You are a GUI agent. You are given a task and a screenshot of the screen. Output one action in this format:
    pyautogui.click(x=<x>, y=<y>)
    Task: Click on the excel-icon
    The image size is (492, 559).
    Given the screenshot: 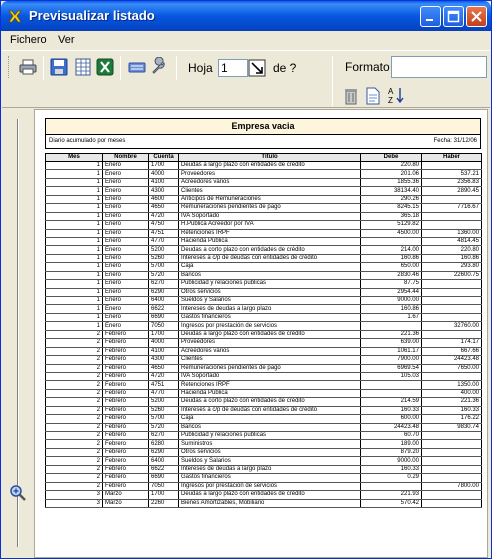 What is the action you would take?
    pyautogui.click(x=105, y=67)
    